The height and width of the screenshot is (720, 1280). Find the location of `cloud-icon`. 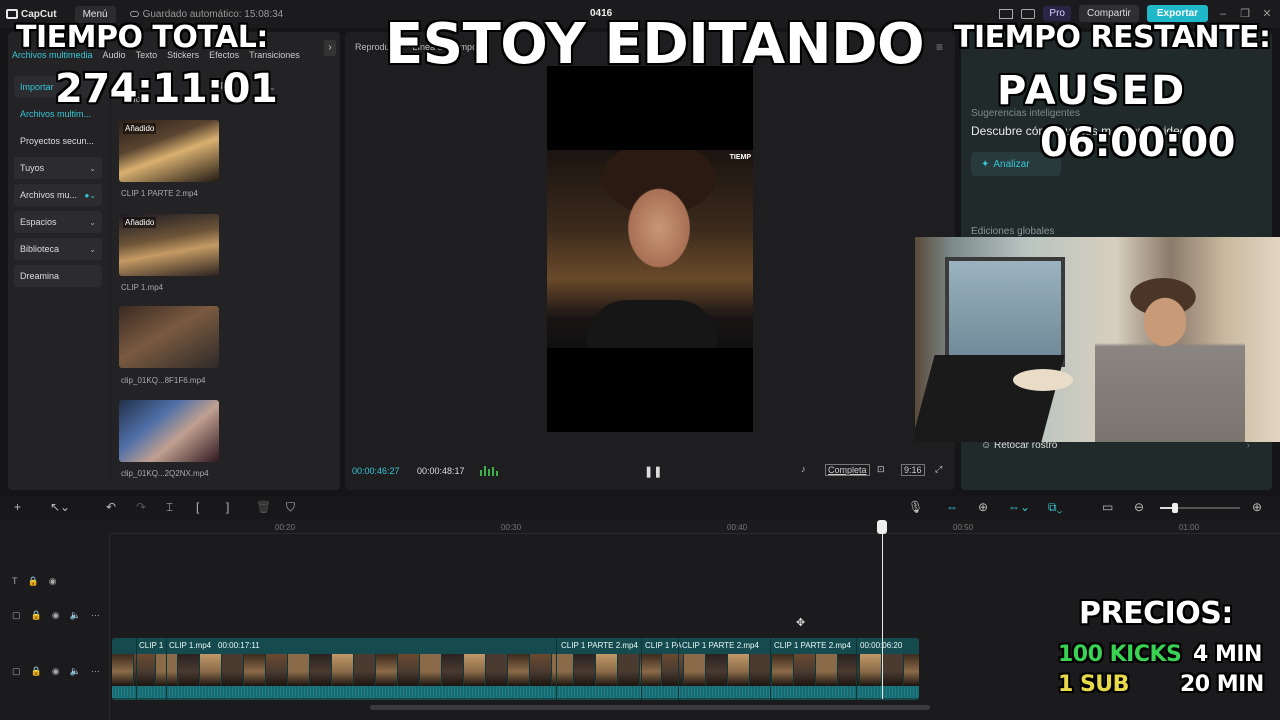

cloud-icon is located at coordinates (134, 14).